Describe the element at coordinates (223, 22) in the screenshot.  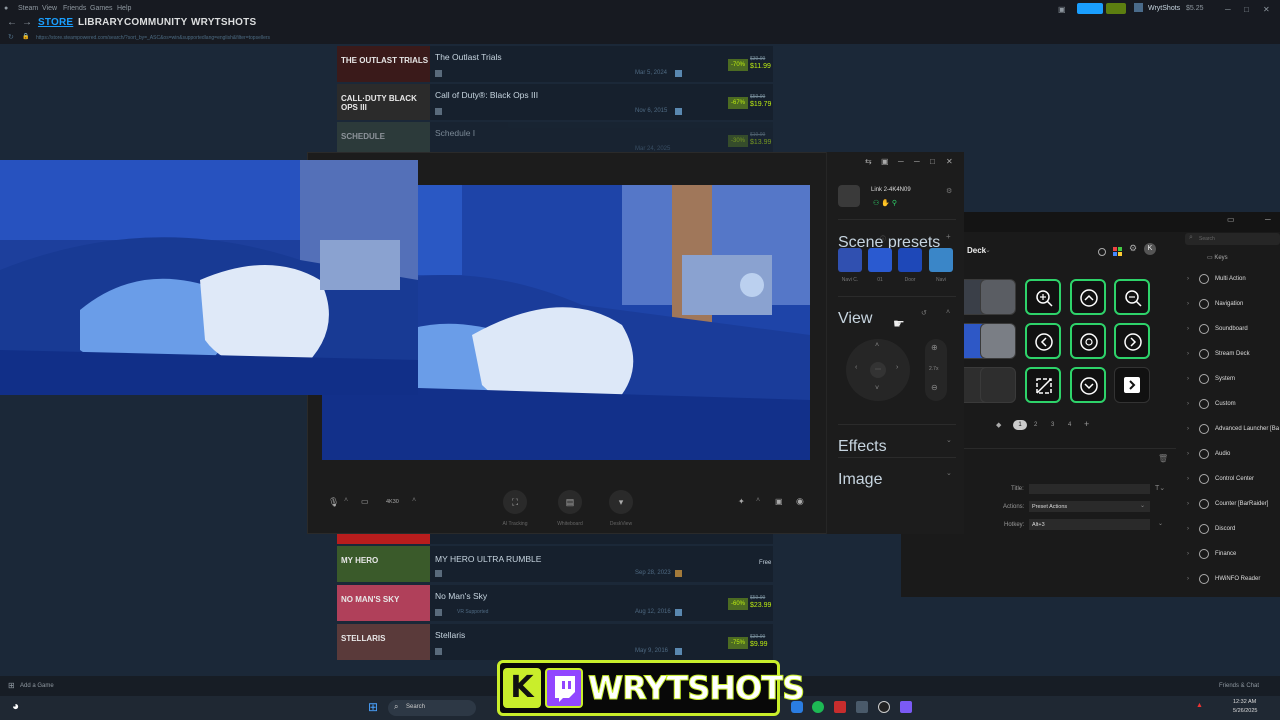
I see `tab-profile: WRYTSHOTS` at that location.